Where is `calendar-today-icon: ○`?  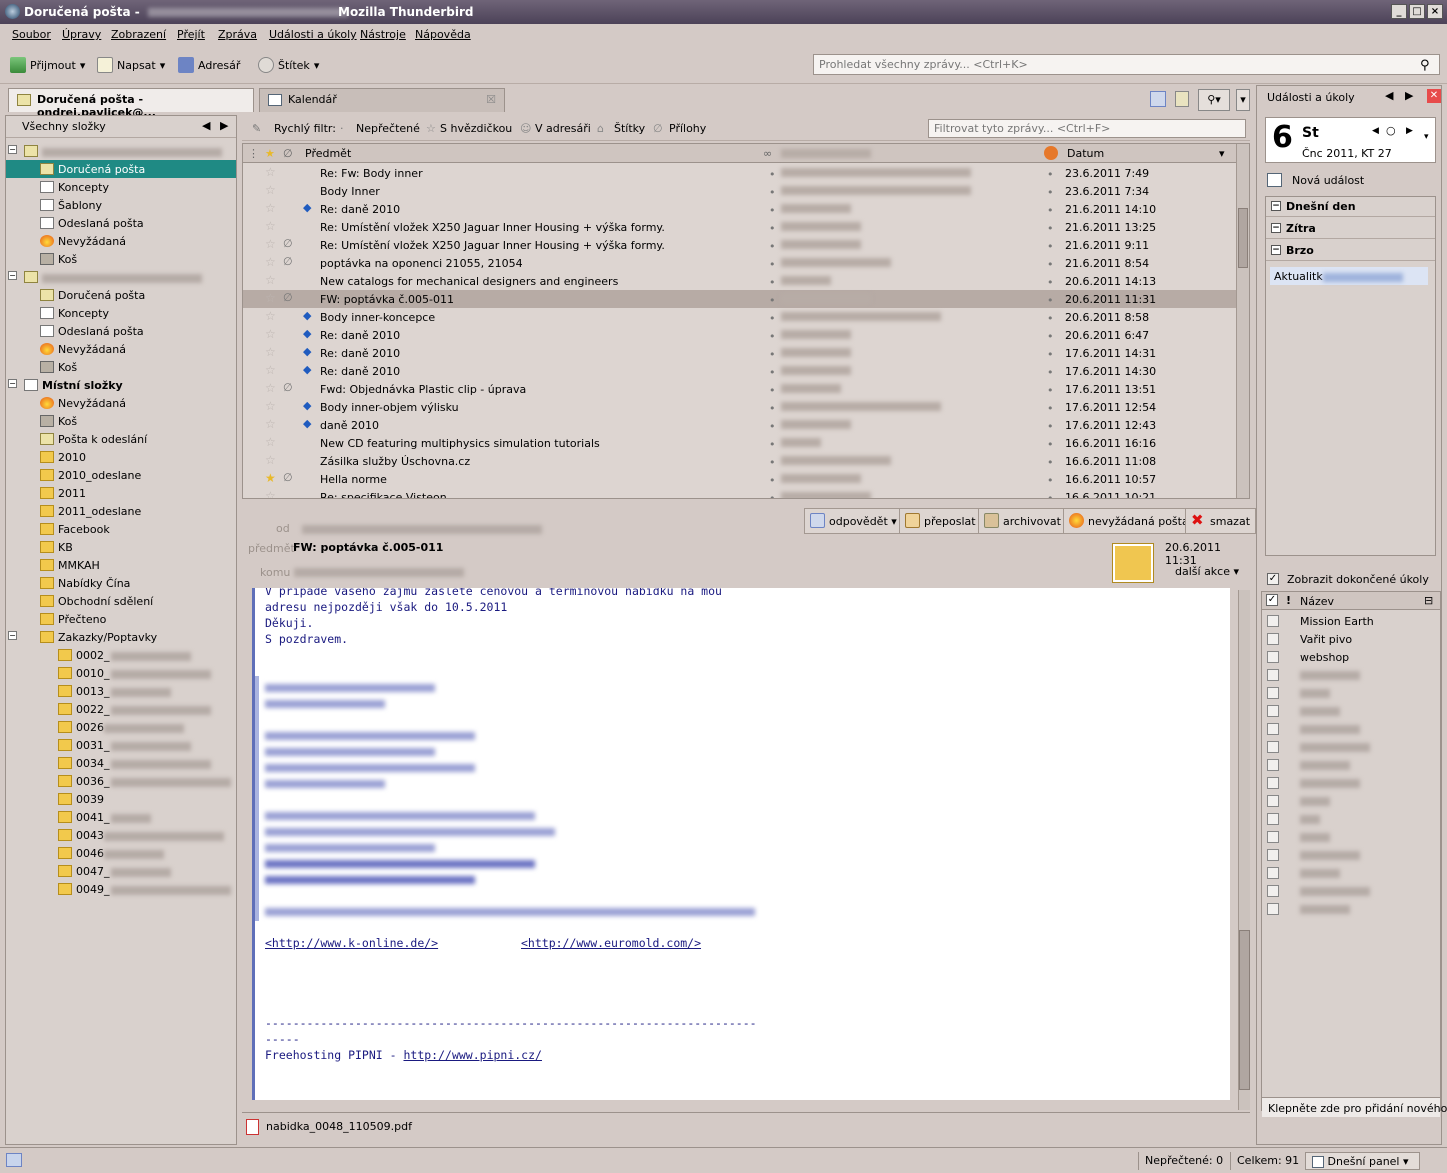 calendar-today-icon: ○ is located at coordinates (1391, 130).